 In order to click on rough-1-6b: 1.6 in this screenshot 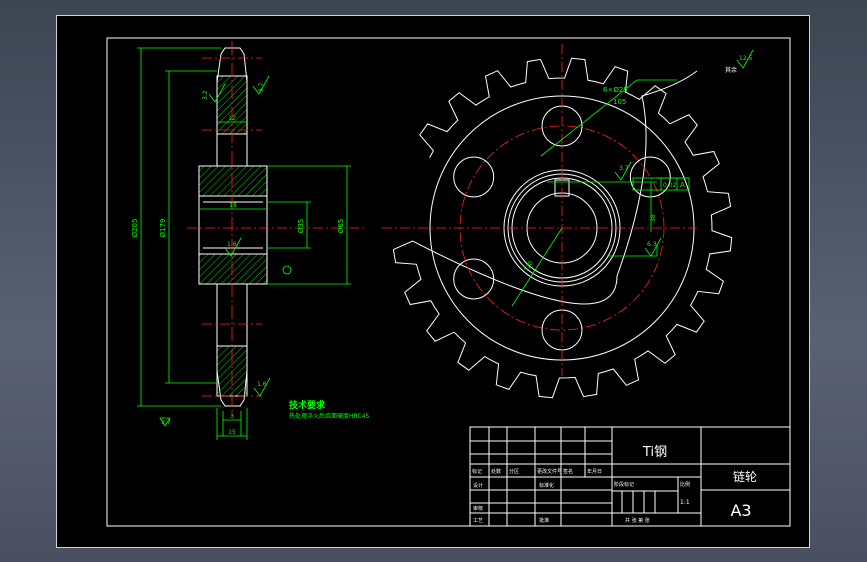, I will do `click(262, 384)`.